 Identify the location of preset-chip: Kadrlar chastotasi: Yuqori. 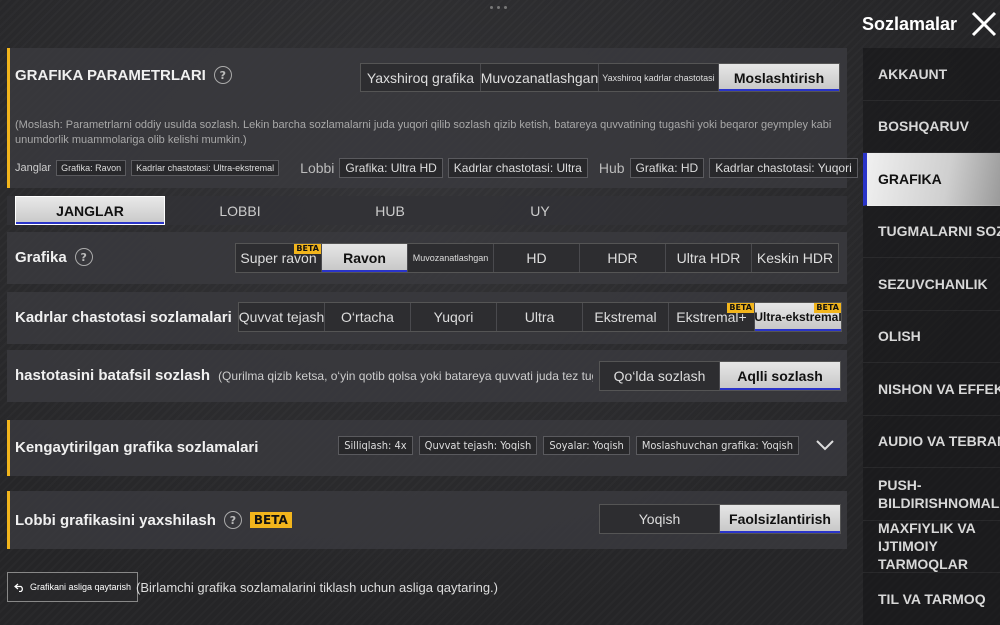
(783, 168).